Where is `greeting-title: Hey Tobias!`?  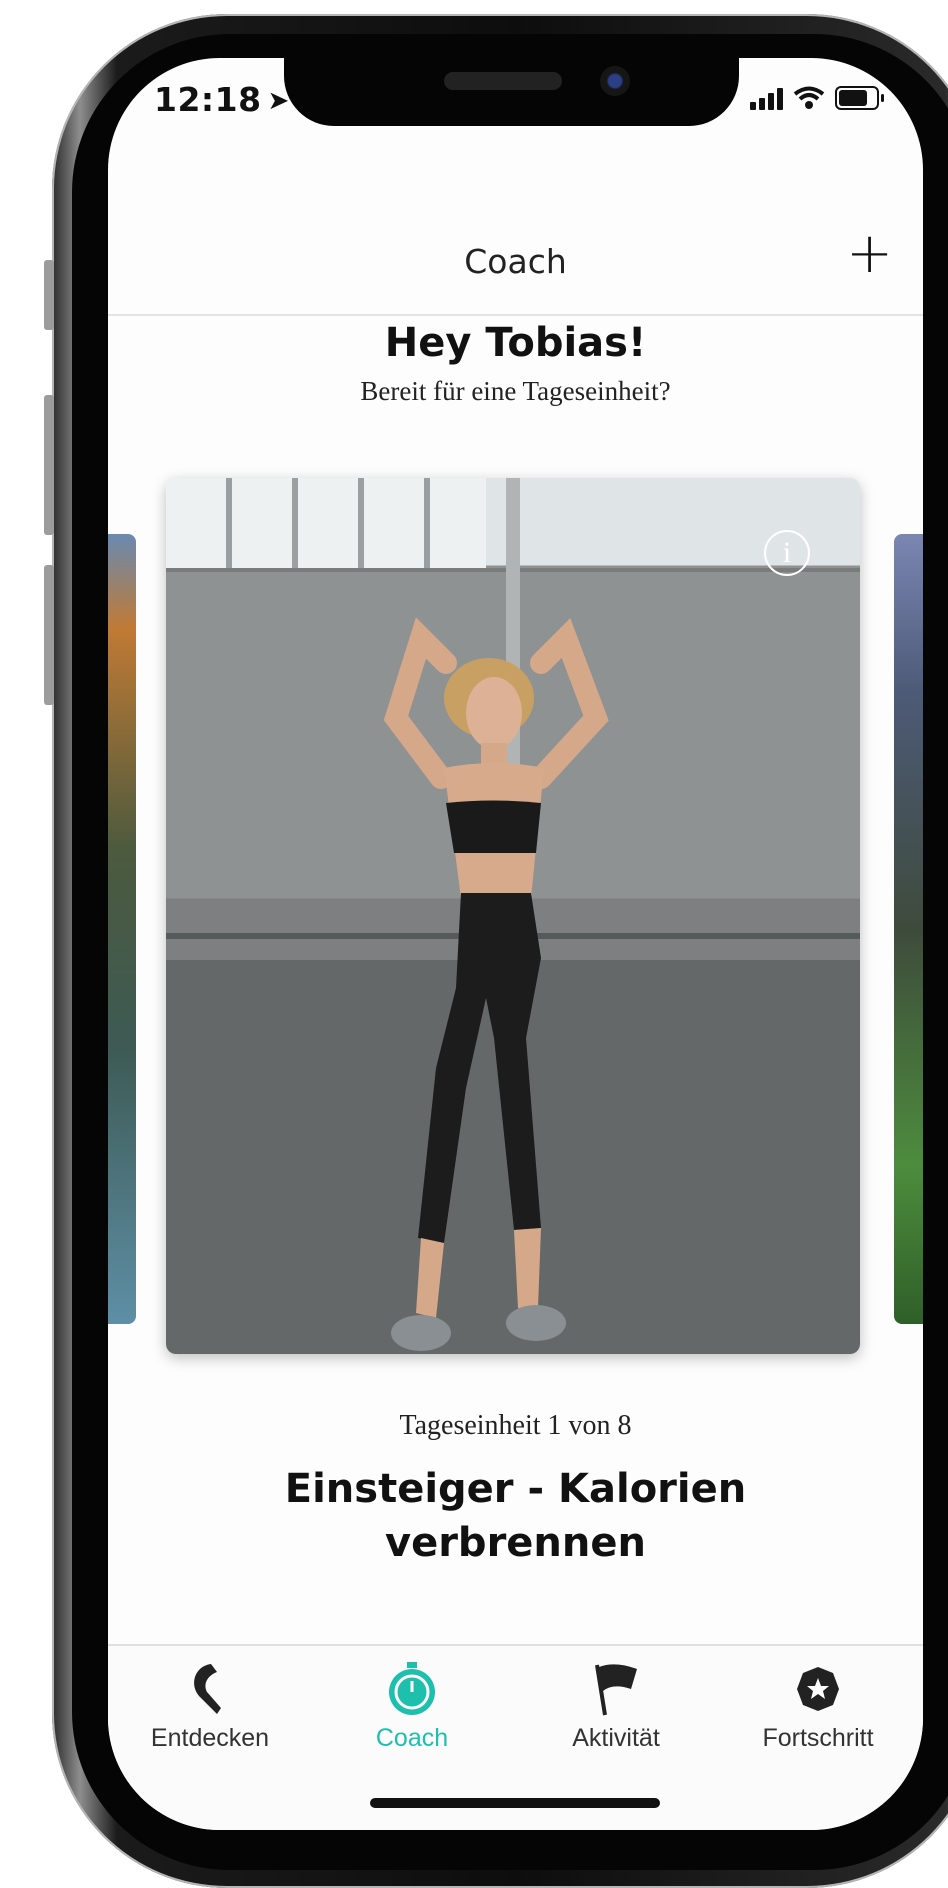
greeting-title: Hey Tobias! is located at coordinates (515, 343).